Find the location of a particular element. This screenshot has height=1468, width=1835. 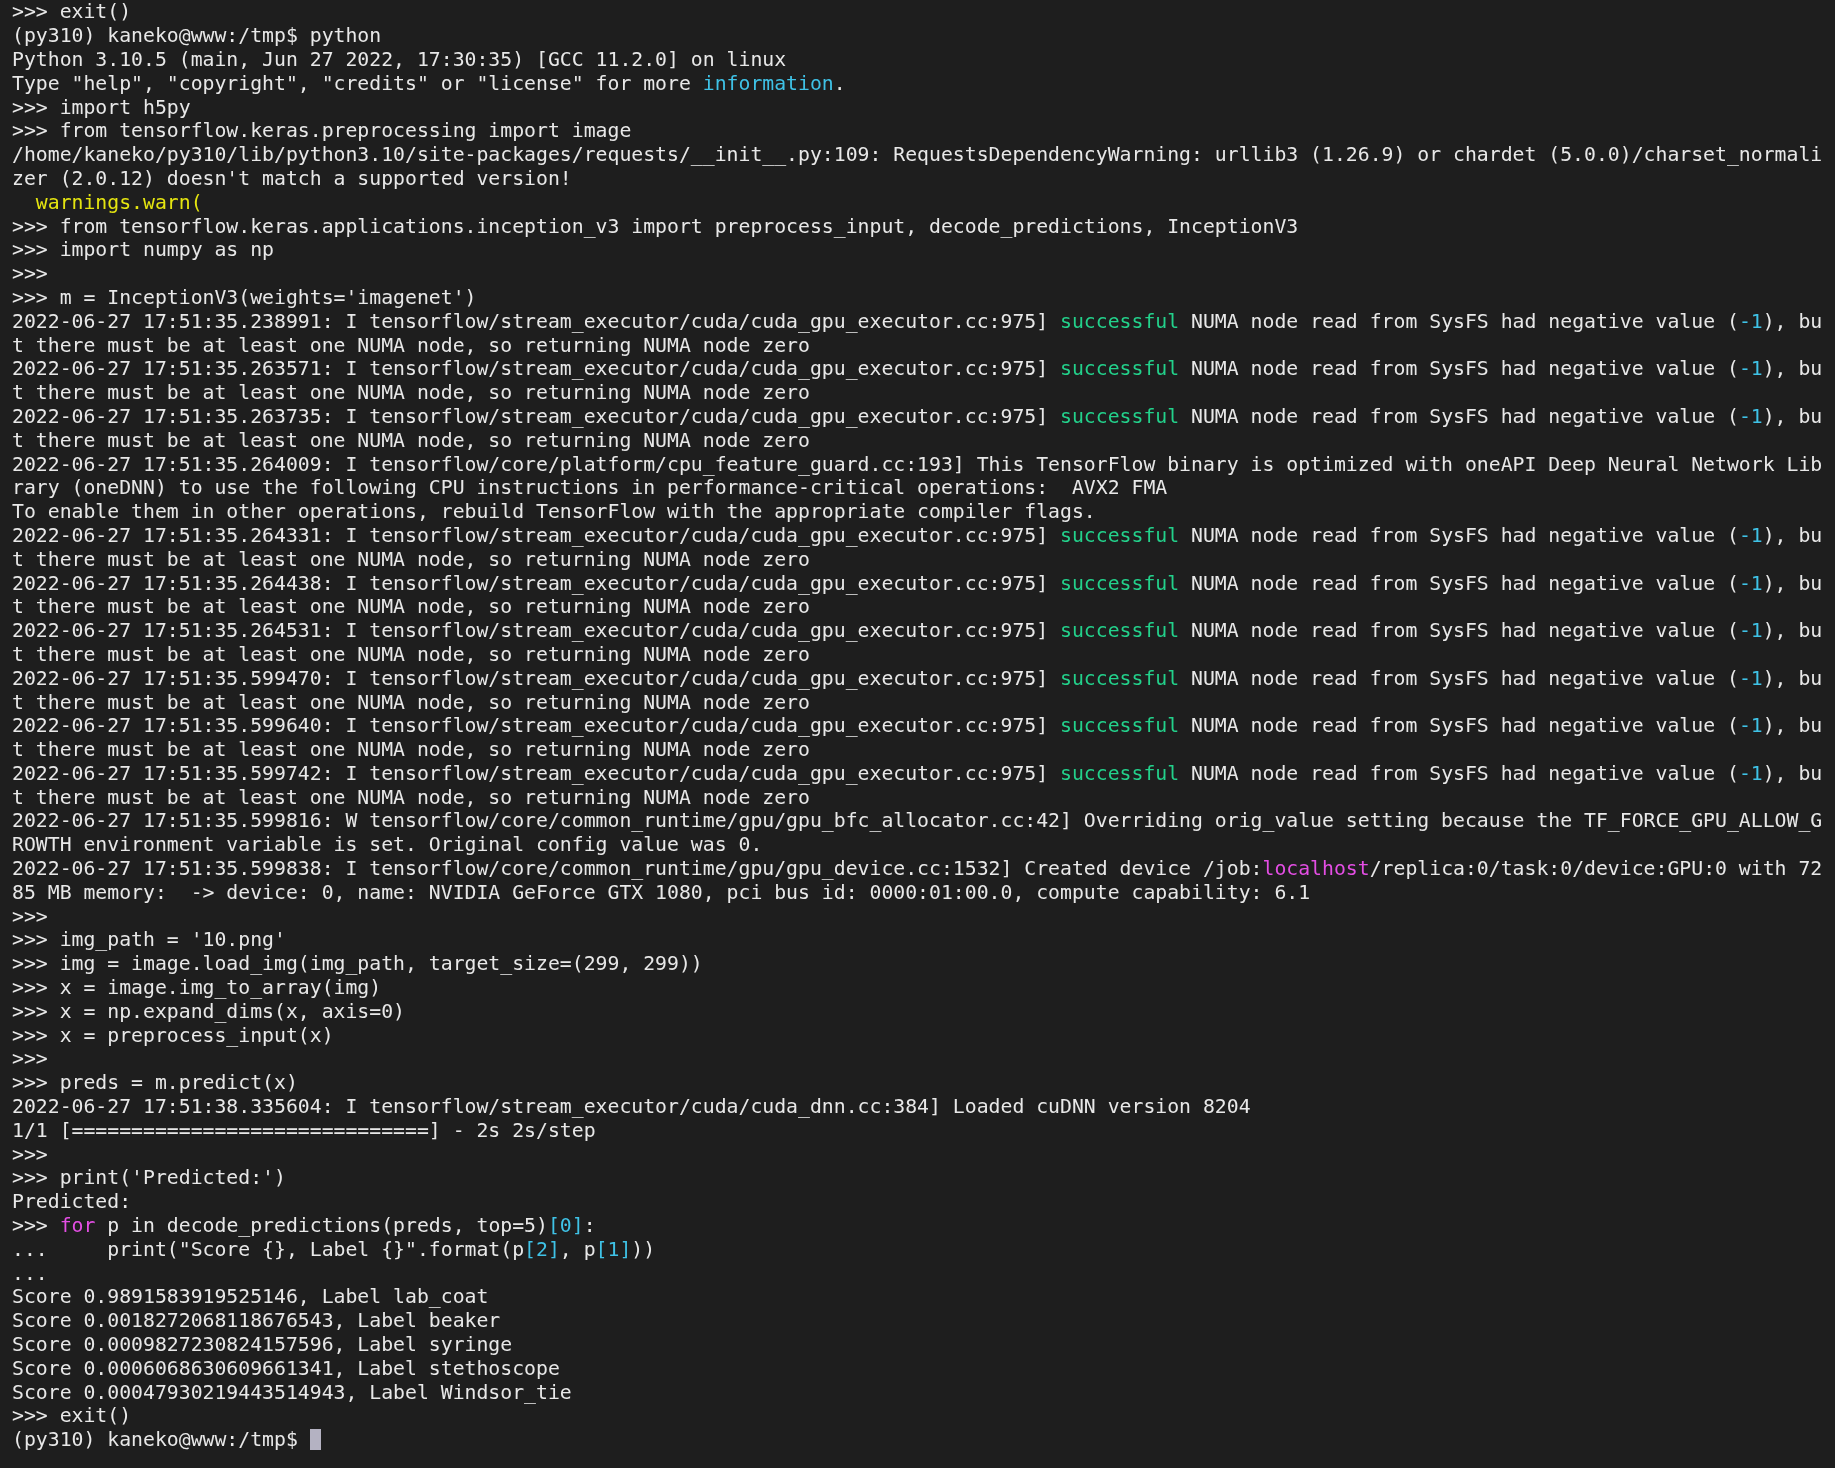

terminal-line: 2022-06-27 17:51:35.599742: I tensorflow/stream_executor/cuda/cuda_gpu_executor.cc:975] successful NUMA node read from SysFS had negative value (-1), bu is located at coordinates (917, 773).